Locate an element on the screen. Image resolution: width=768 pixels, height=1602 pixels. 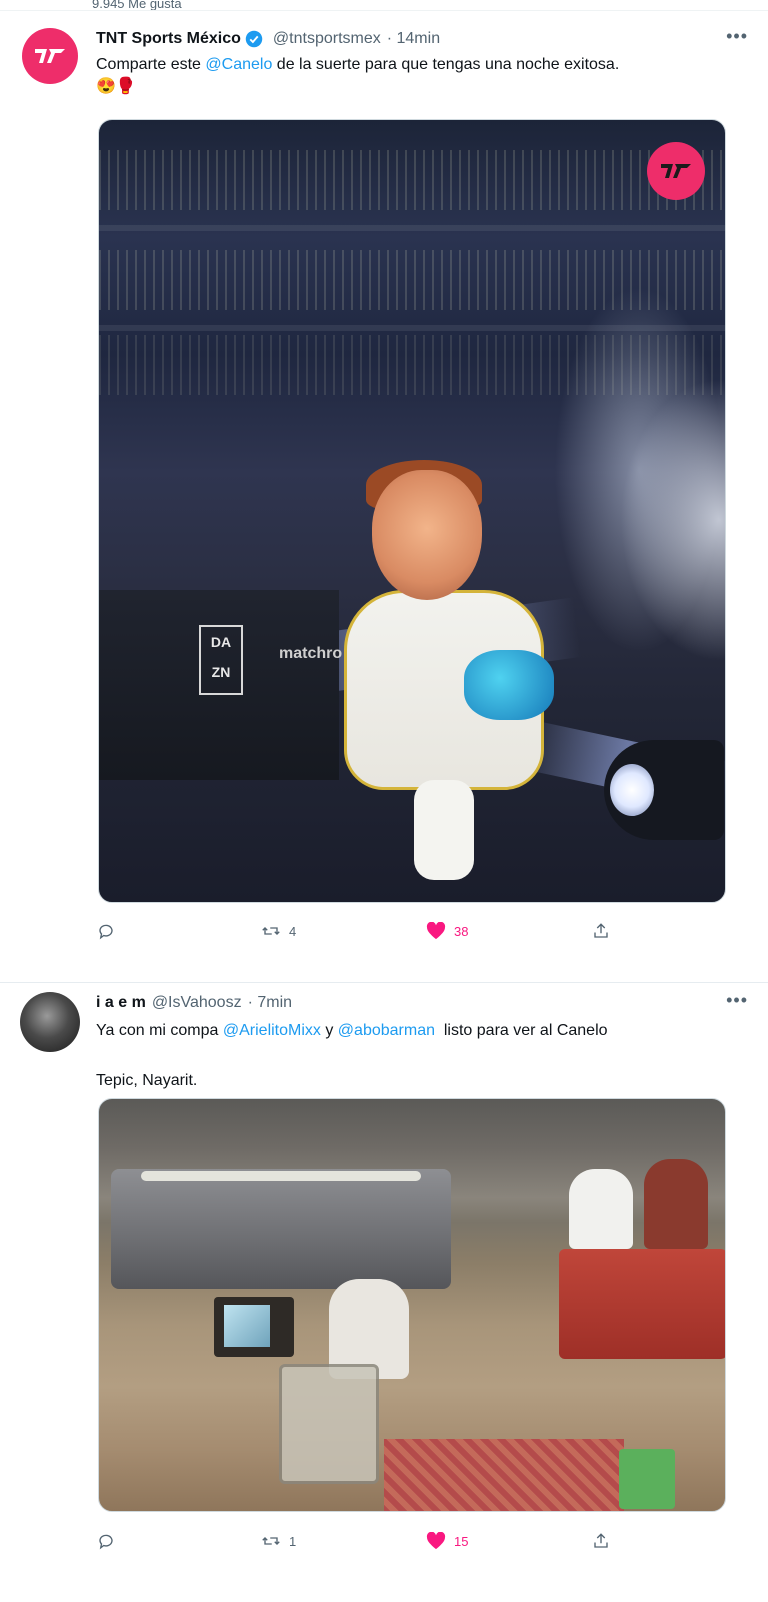
mention-link: @abobarman is located at coordinates (386, 1030).